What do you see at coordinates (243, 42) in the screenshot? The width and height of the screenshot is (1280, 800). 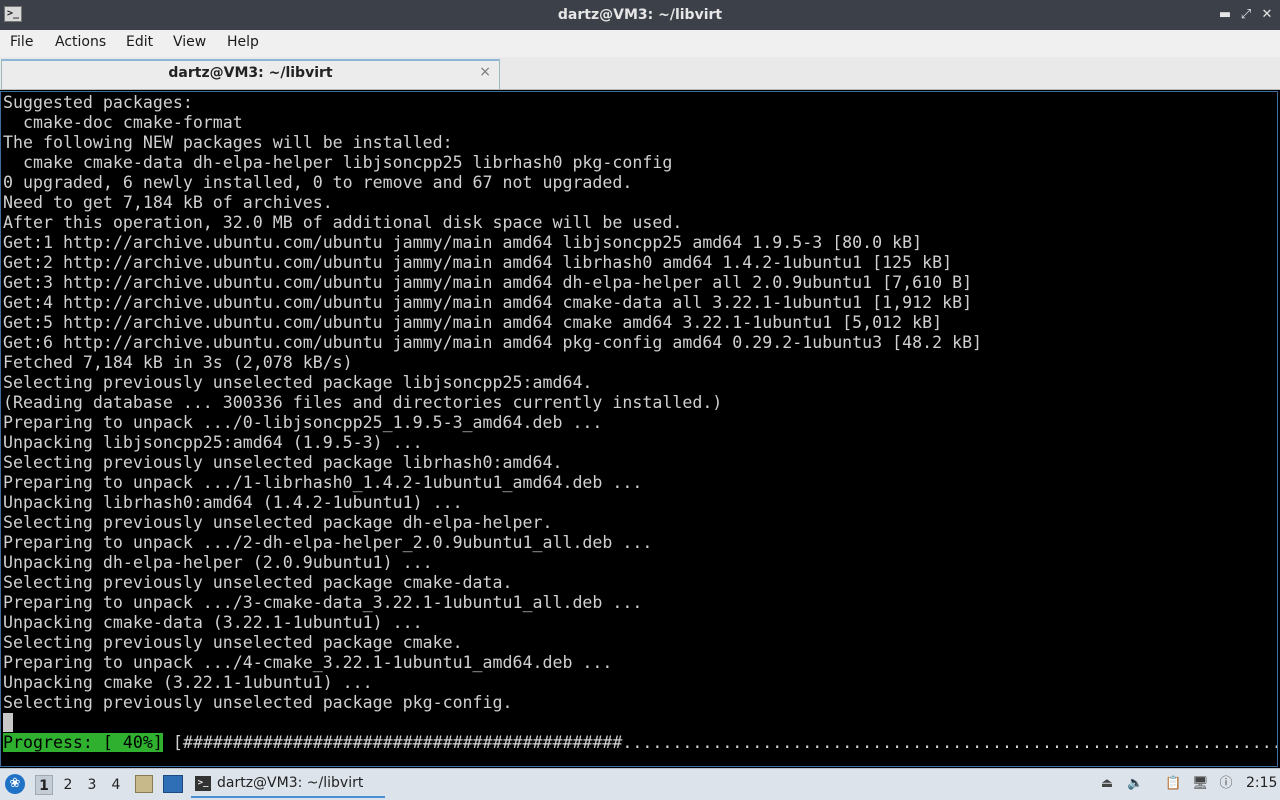 I see `menu-help: Help` at bounding box center [243, 42].